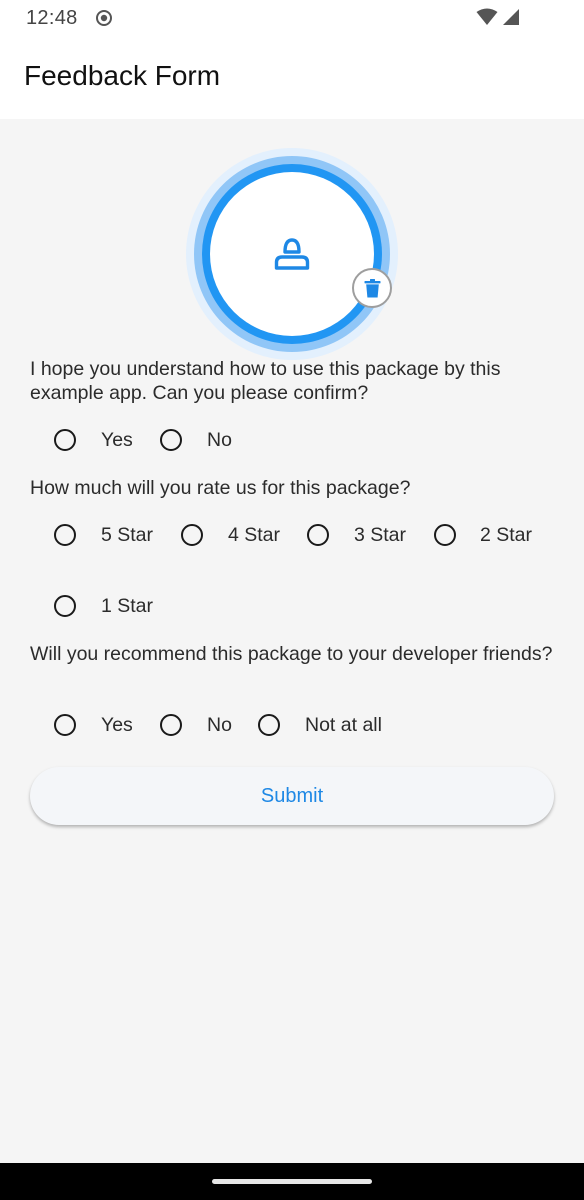  Describe the element at coordinates (127, 606) in the screenshot. I see `option-label-rating-1-star: 1 Star` at that location.